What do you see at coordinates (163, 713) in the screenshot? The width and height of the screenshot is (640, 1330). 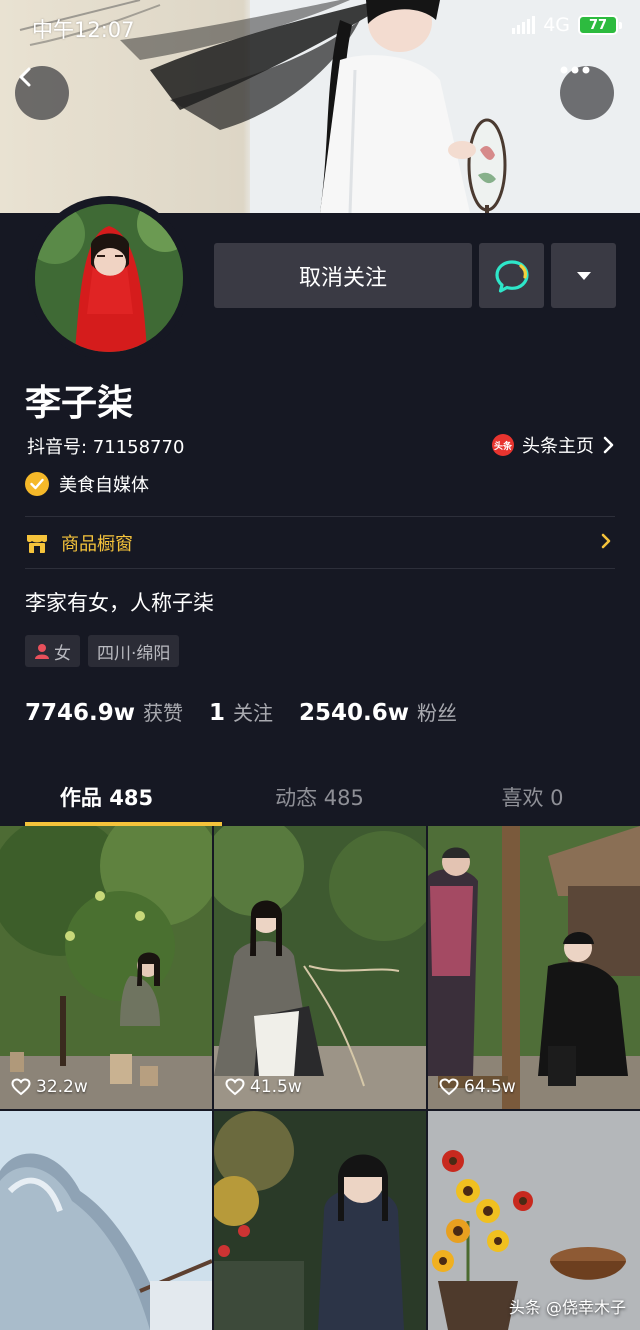 I see `likes-label: 获赞` at bounding box center [163, 713].